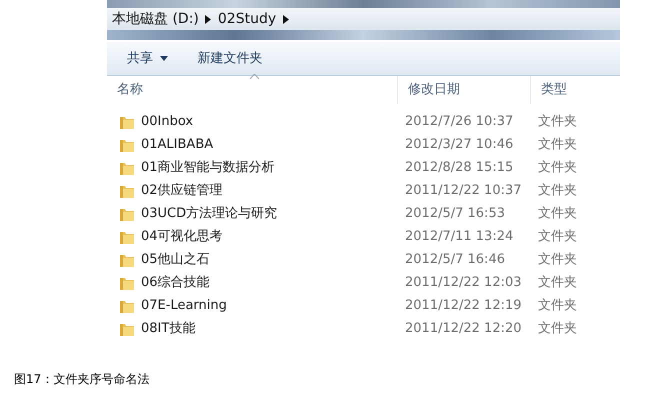  What do you see at coordinates (81, 379) in the screenshot?
I see `figure-caption: 图17：文件夹序号命名法` at bounding box center [81, 379].